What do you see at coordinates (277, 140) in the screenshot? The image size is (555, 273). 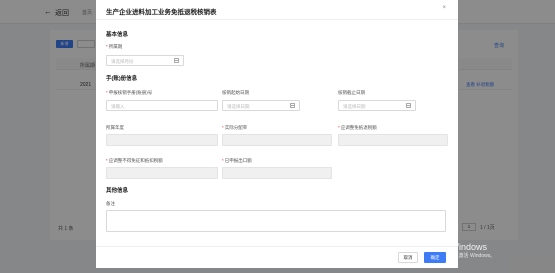 I see `ratio-field` at bounding box center [277, 140].